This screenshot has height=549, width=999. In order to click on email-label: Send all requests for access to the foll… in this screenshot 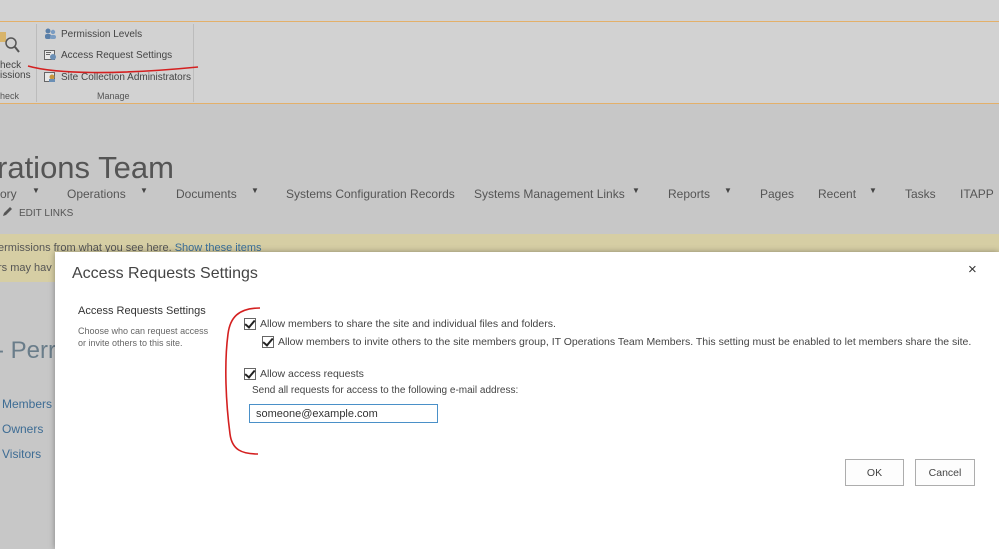, I will do `click(385, 390)`.